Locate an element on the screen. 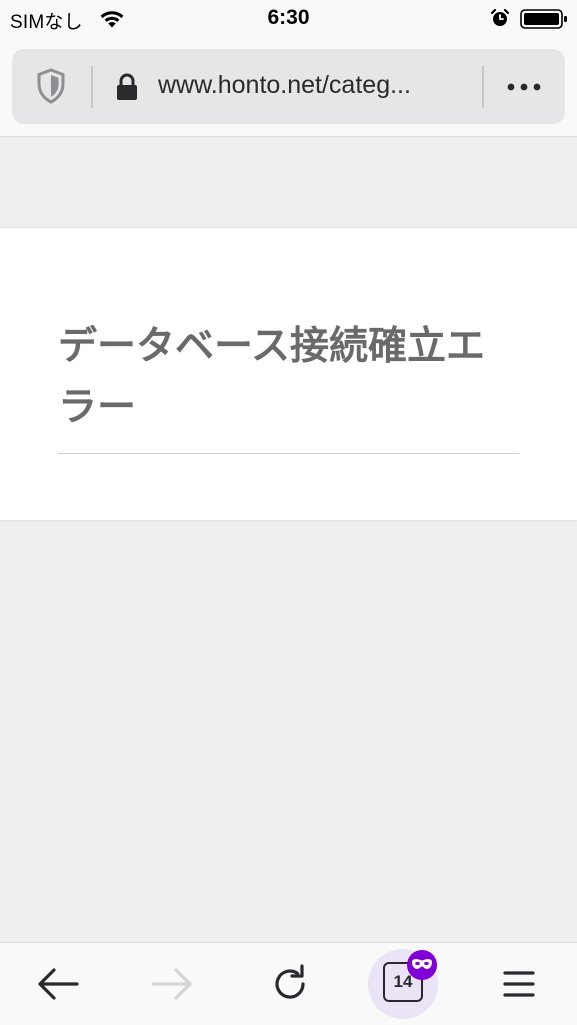 The image size is (577, 1025). bottom-toolbar: 14 is located at coordinates (288, 983).